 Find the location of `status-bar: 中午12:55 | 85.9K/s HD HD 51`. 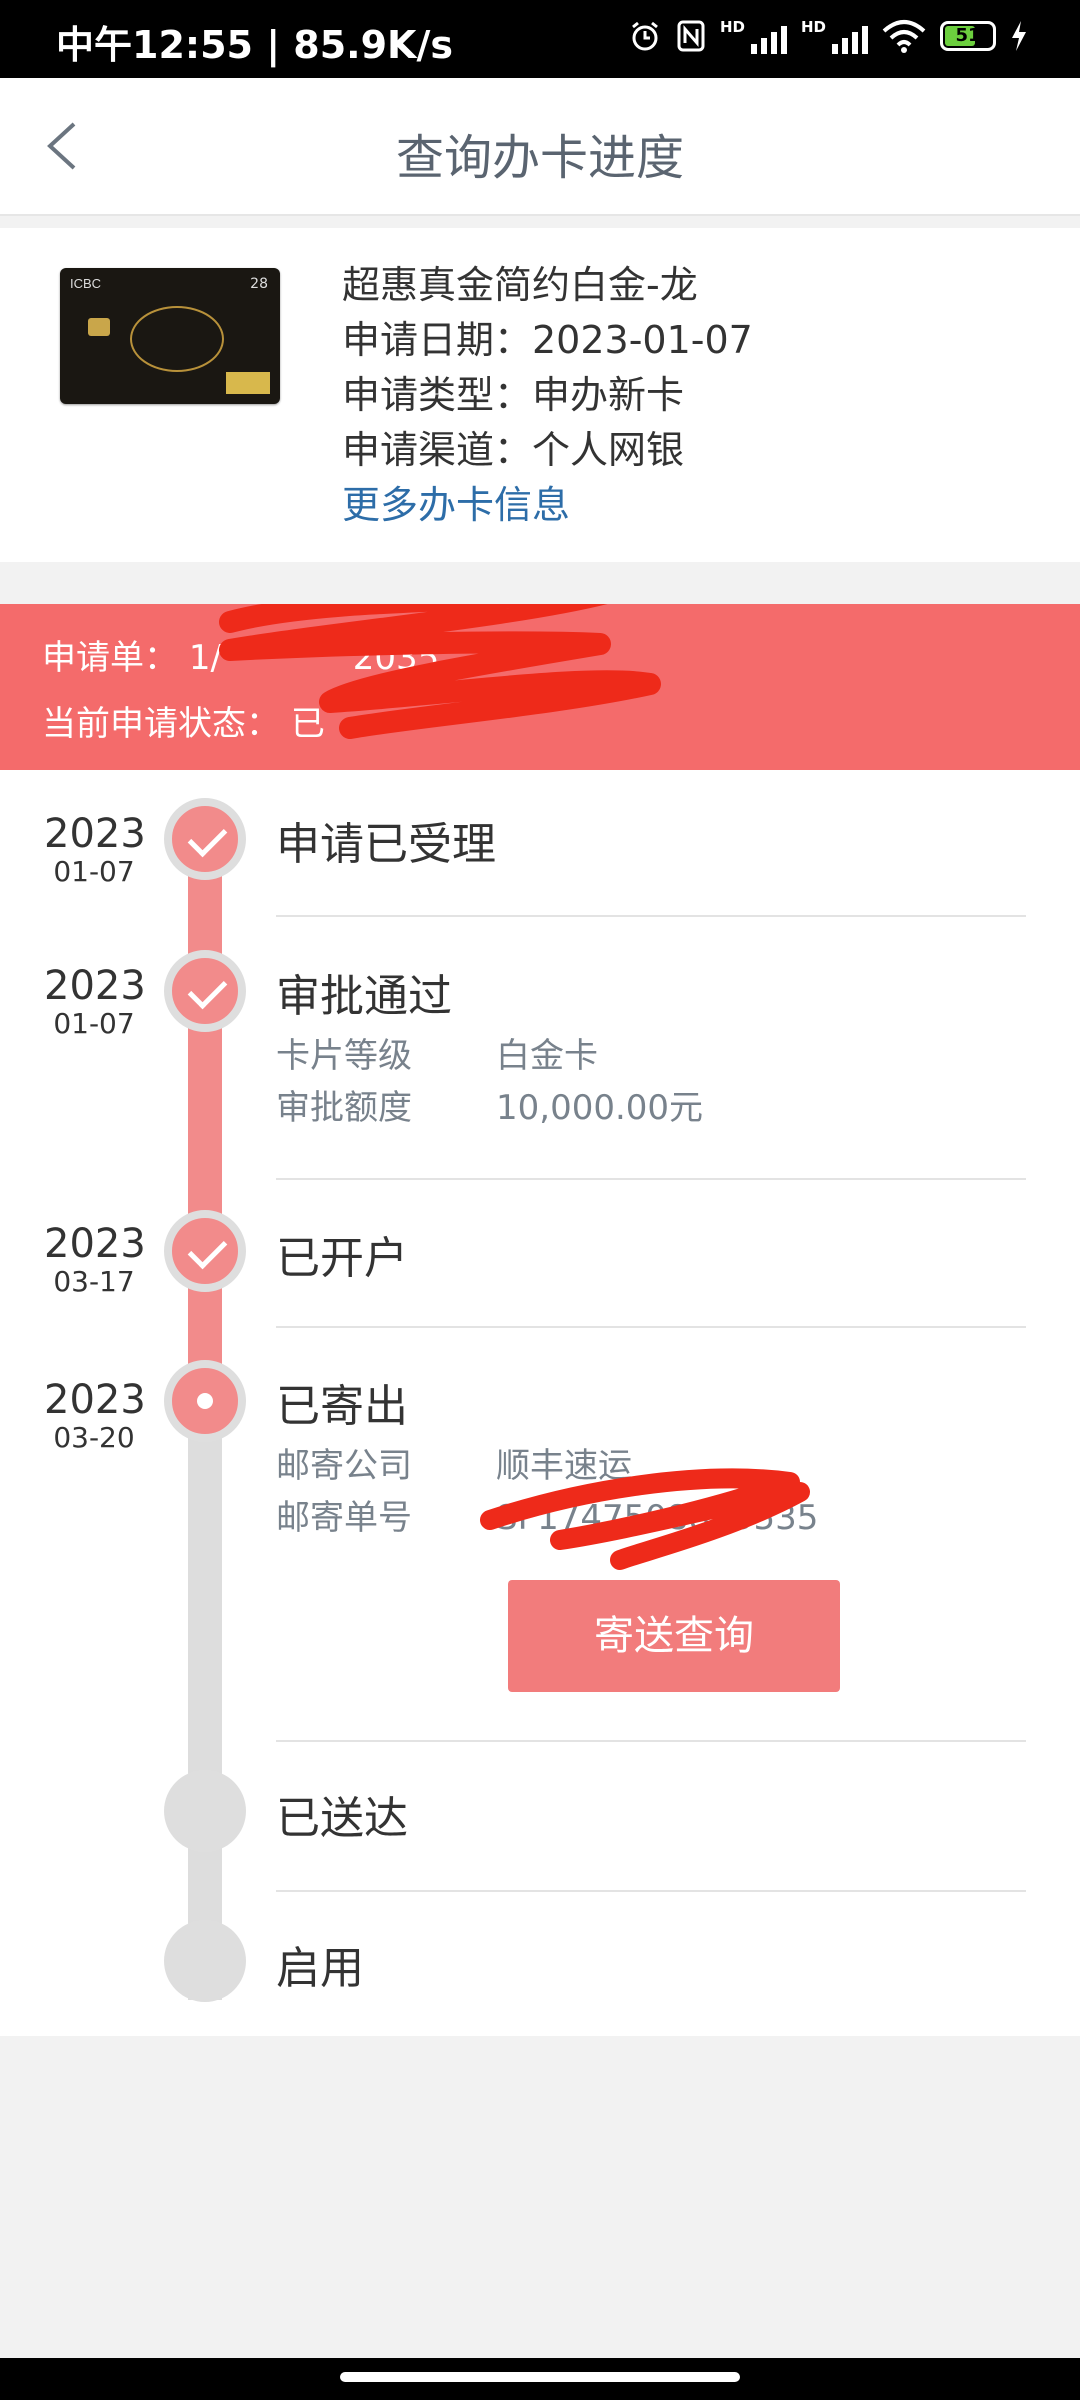

status-bar: 中午12:55 | 85.9K/s HD HD 51 is located at coordinates (540, 39).